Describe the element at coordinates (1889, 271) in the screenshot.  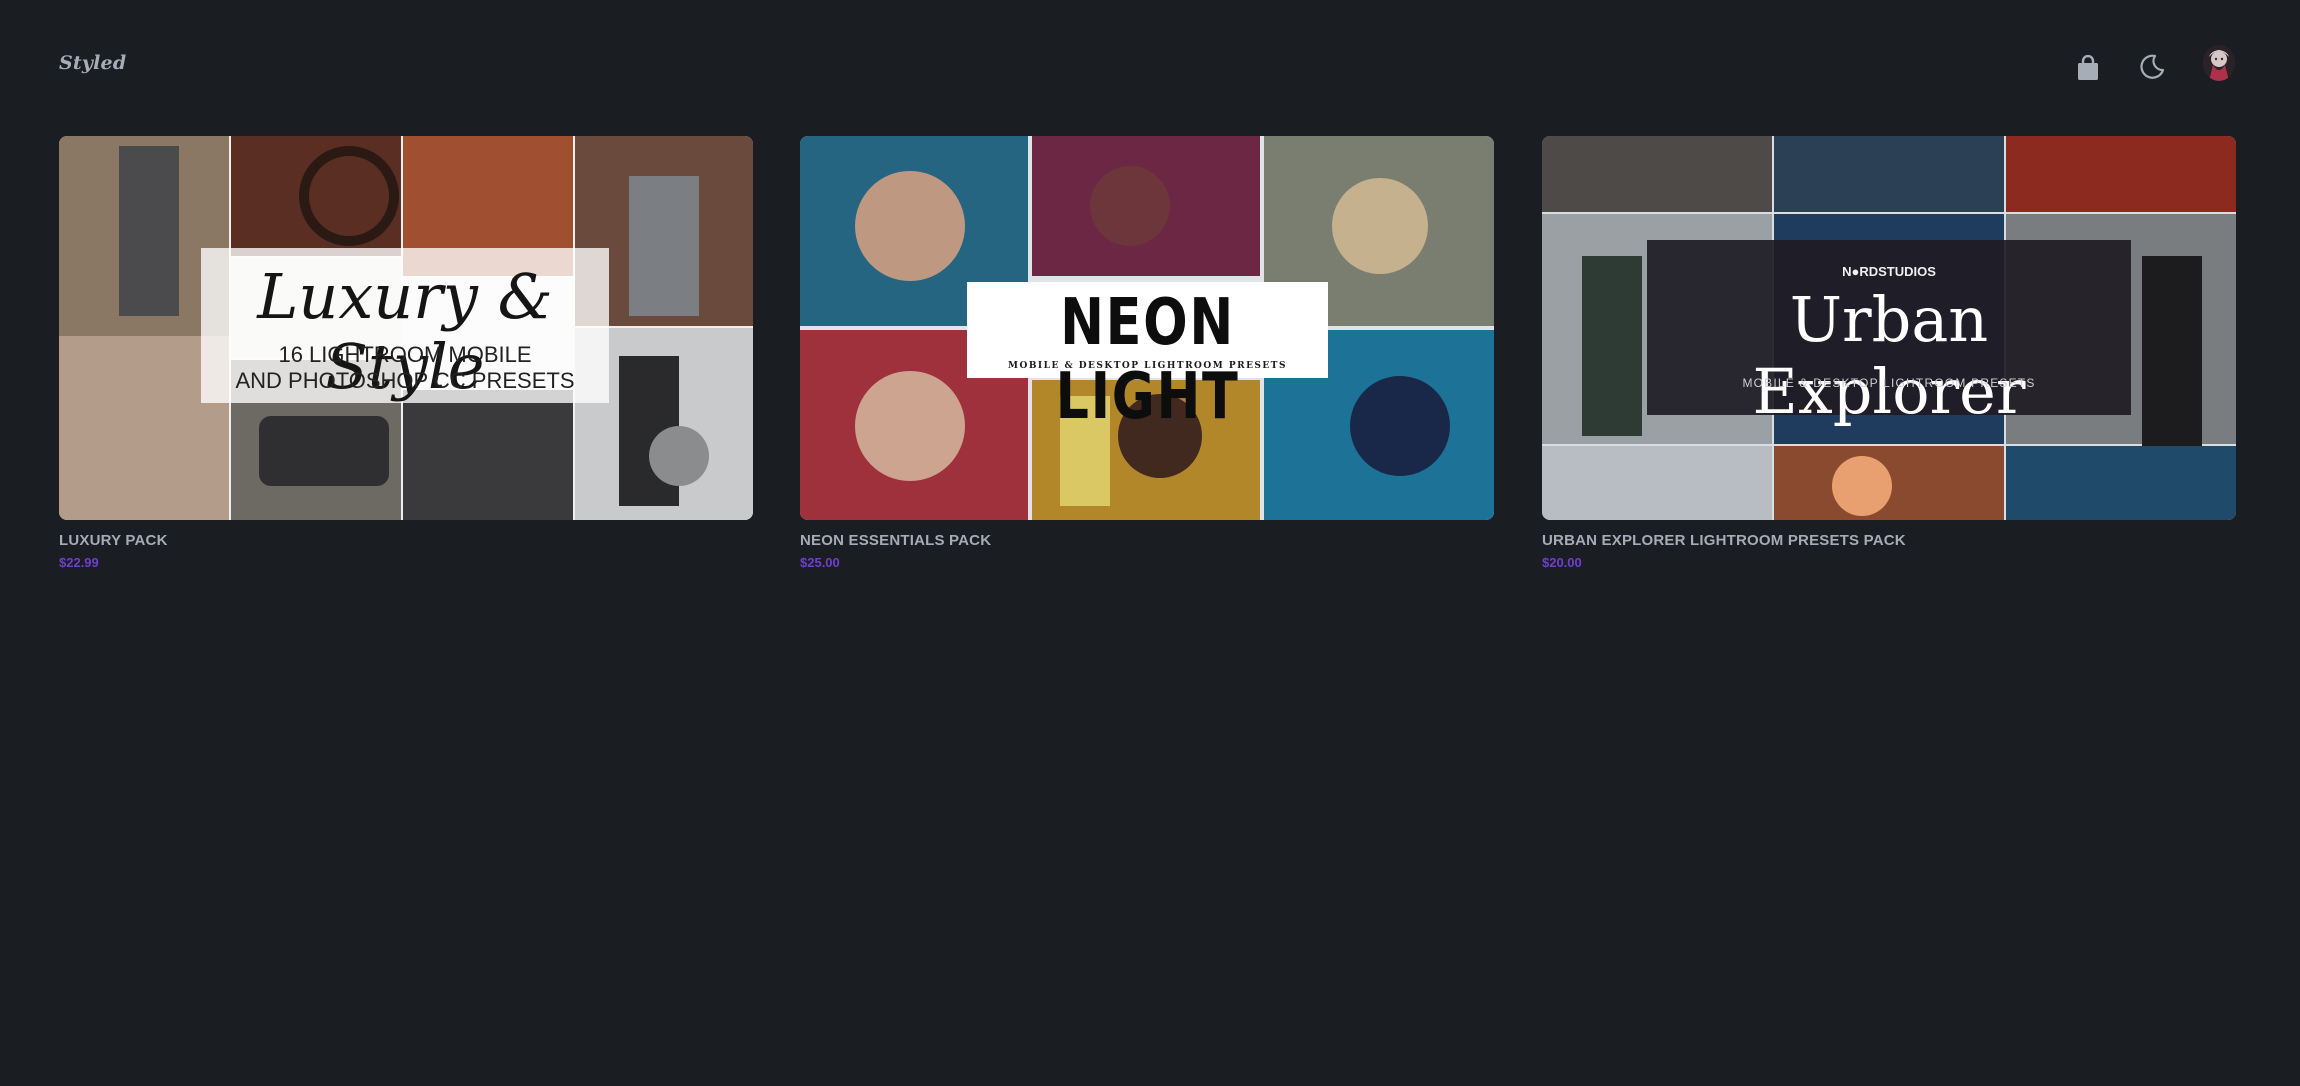
I see `cover-brand: N●RDSTUDIOS` at that location.